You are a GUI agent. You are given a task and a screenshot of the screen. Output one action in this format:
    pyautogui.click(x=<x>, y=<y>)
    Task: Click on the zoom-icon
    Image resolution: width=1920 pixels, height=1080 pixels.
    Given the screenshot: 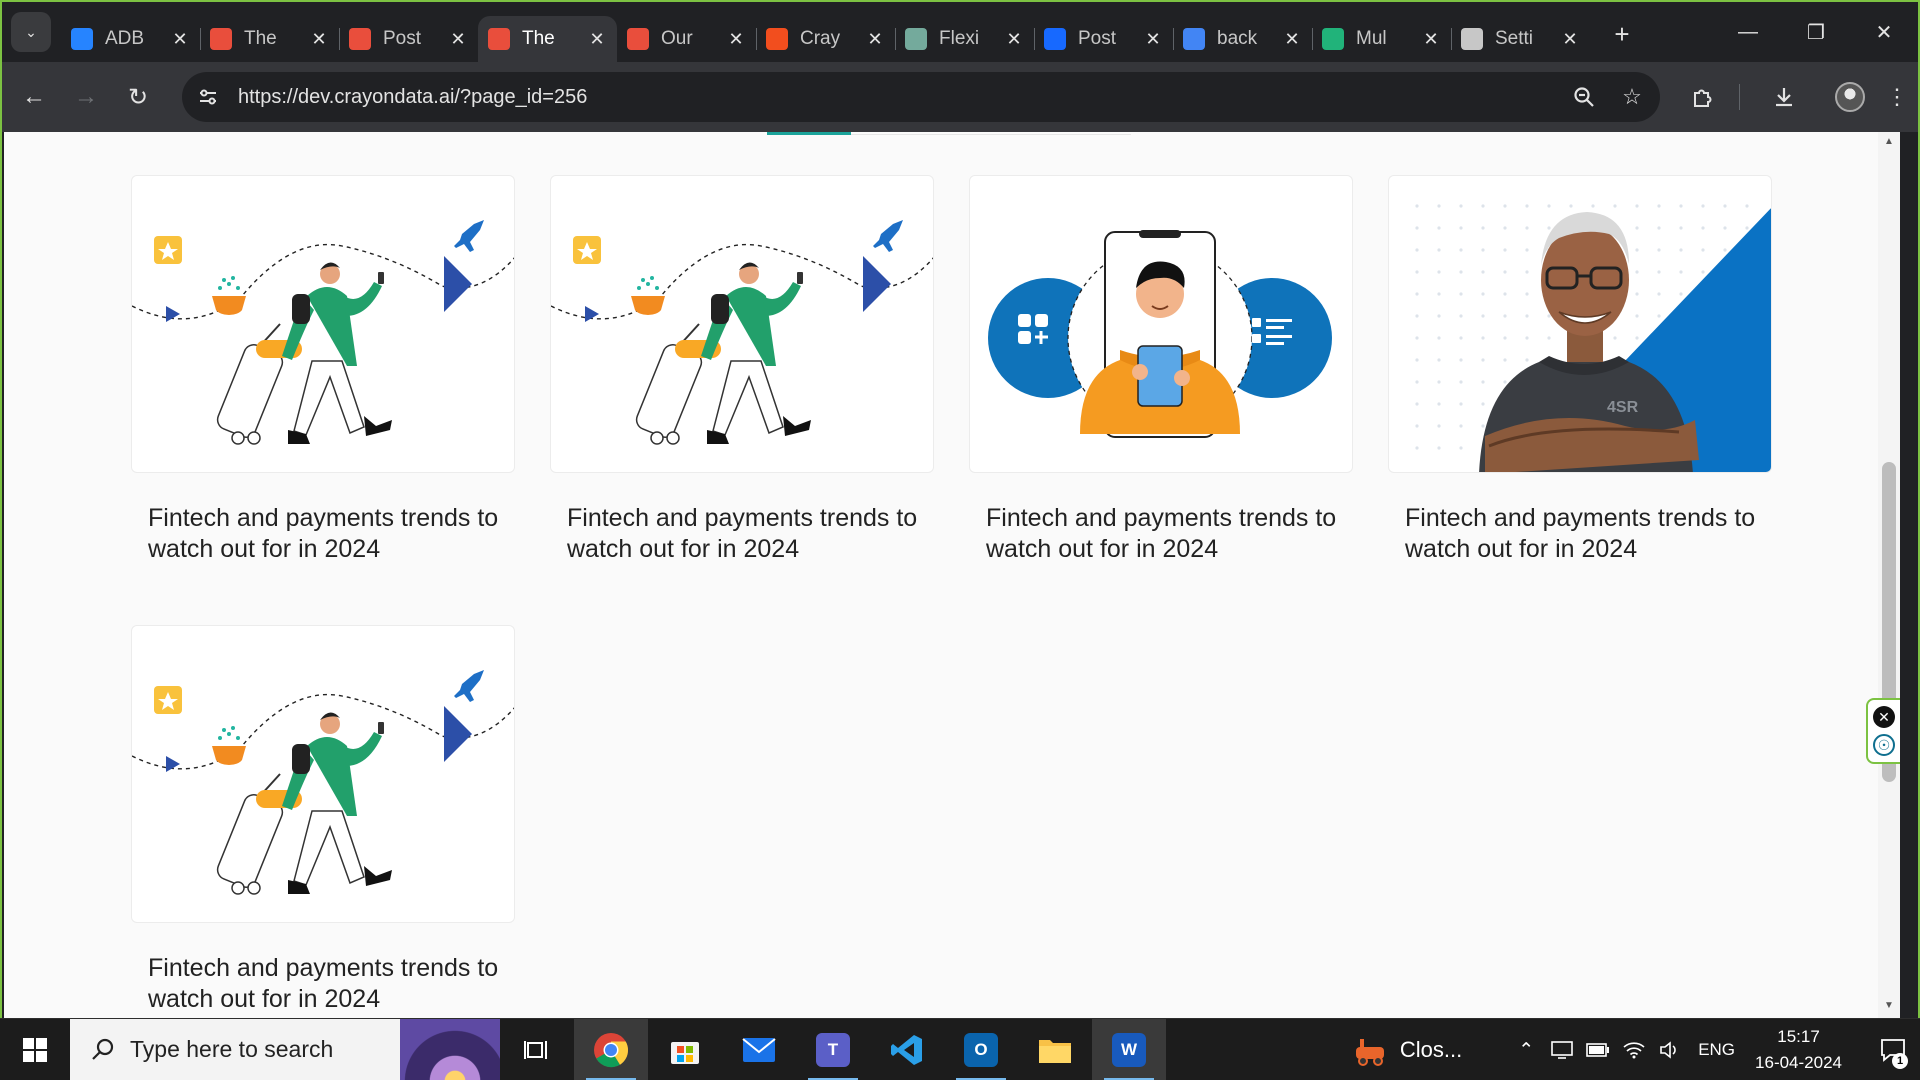 What is the action you would take?
    pyautogui.click(x=1584, y=97)
    